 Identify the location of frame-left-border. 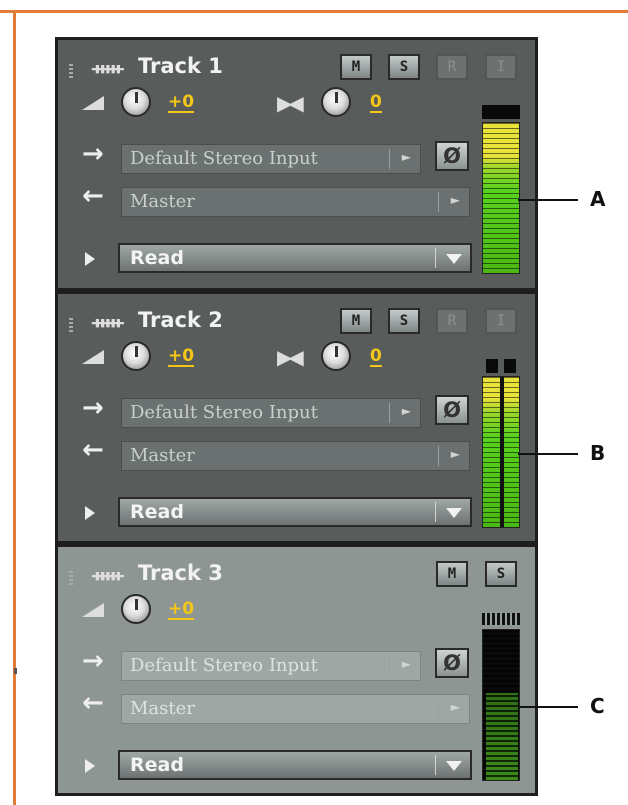
(14, 407).